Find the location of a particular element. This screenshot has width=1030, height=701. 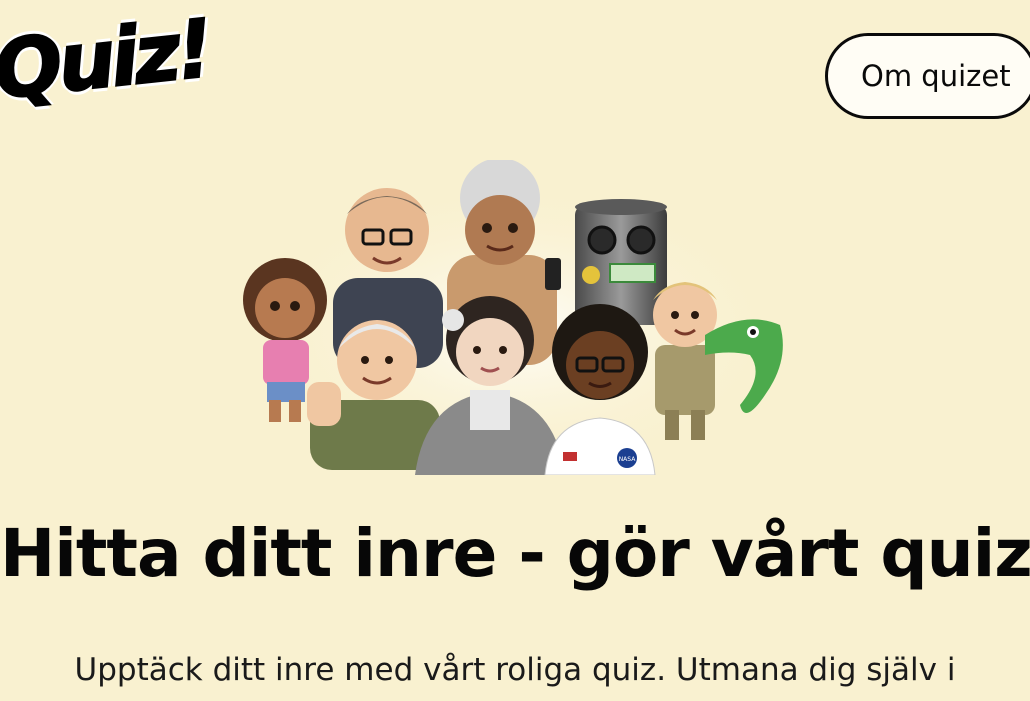

about-quiz-button-label: Om quizet is located at coordinates (936, 76).